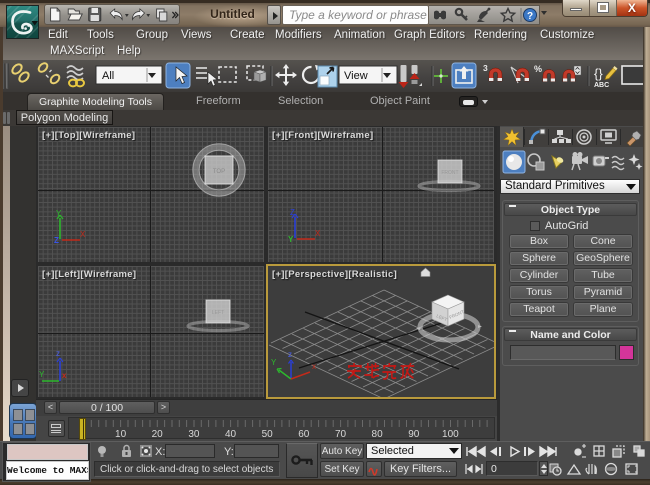 The image size is (650, 485). Describe the element at coordinates (158, 433) in the screenshot. I see `svg-text: 20` at that location.